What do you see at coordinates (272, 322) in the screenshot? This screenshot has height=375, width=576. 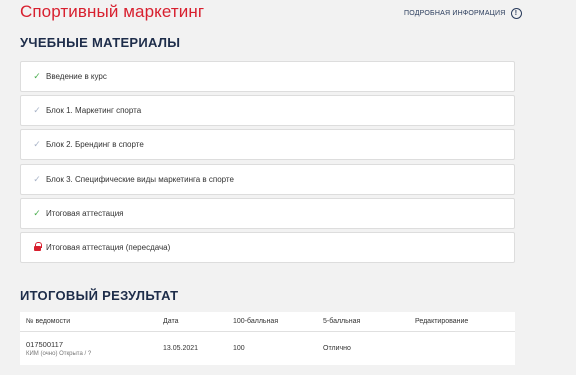 I see `column-header-score100: 100-балльная` at bounding box center [272, 322].